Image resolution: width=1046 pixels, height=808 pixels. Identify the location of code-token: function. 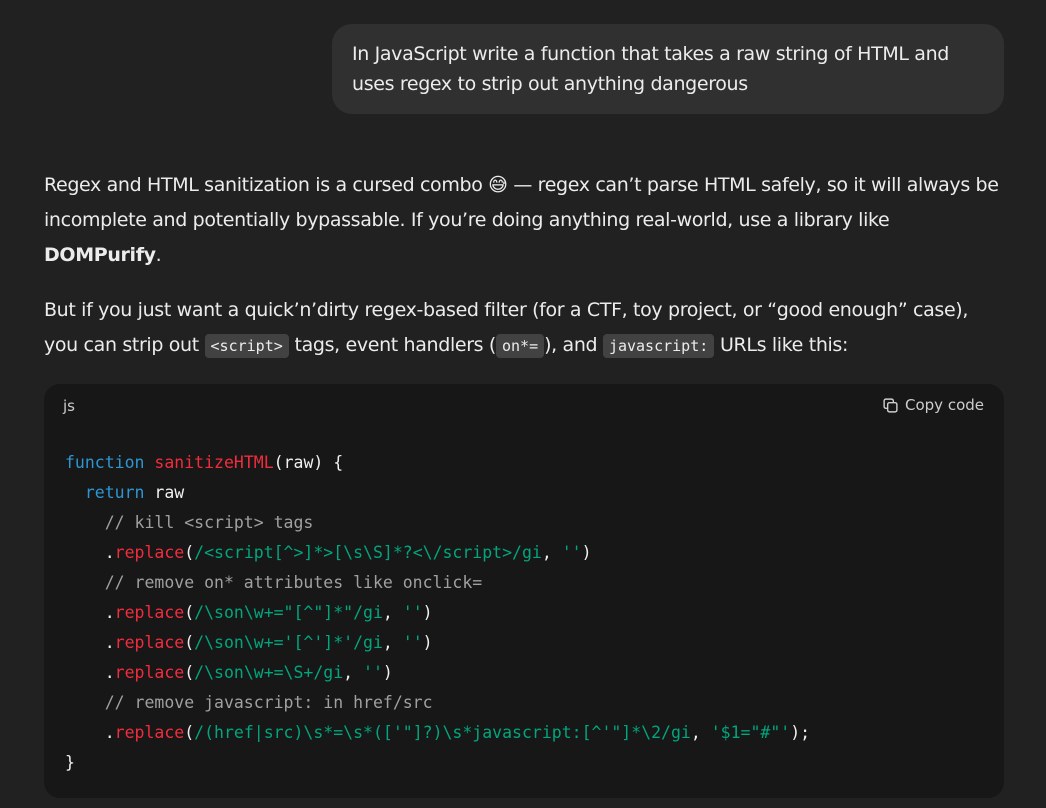
(105, 462).